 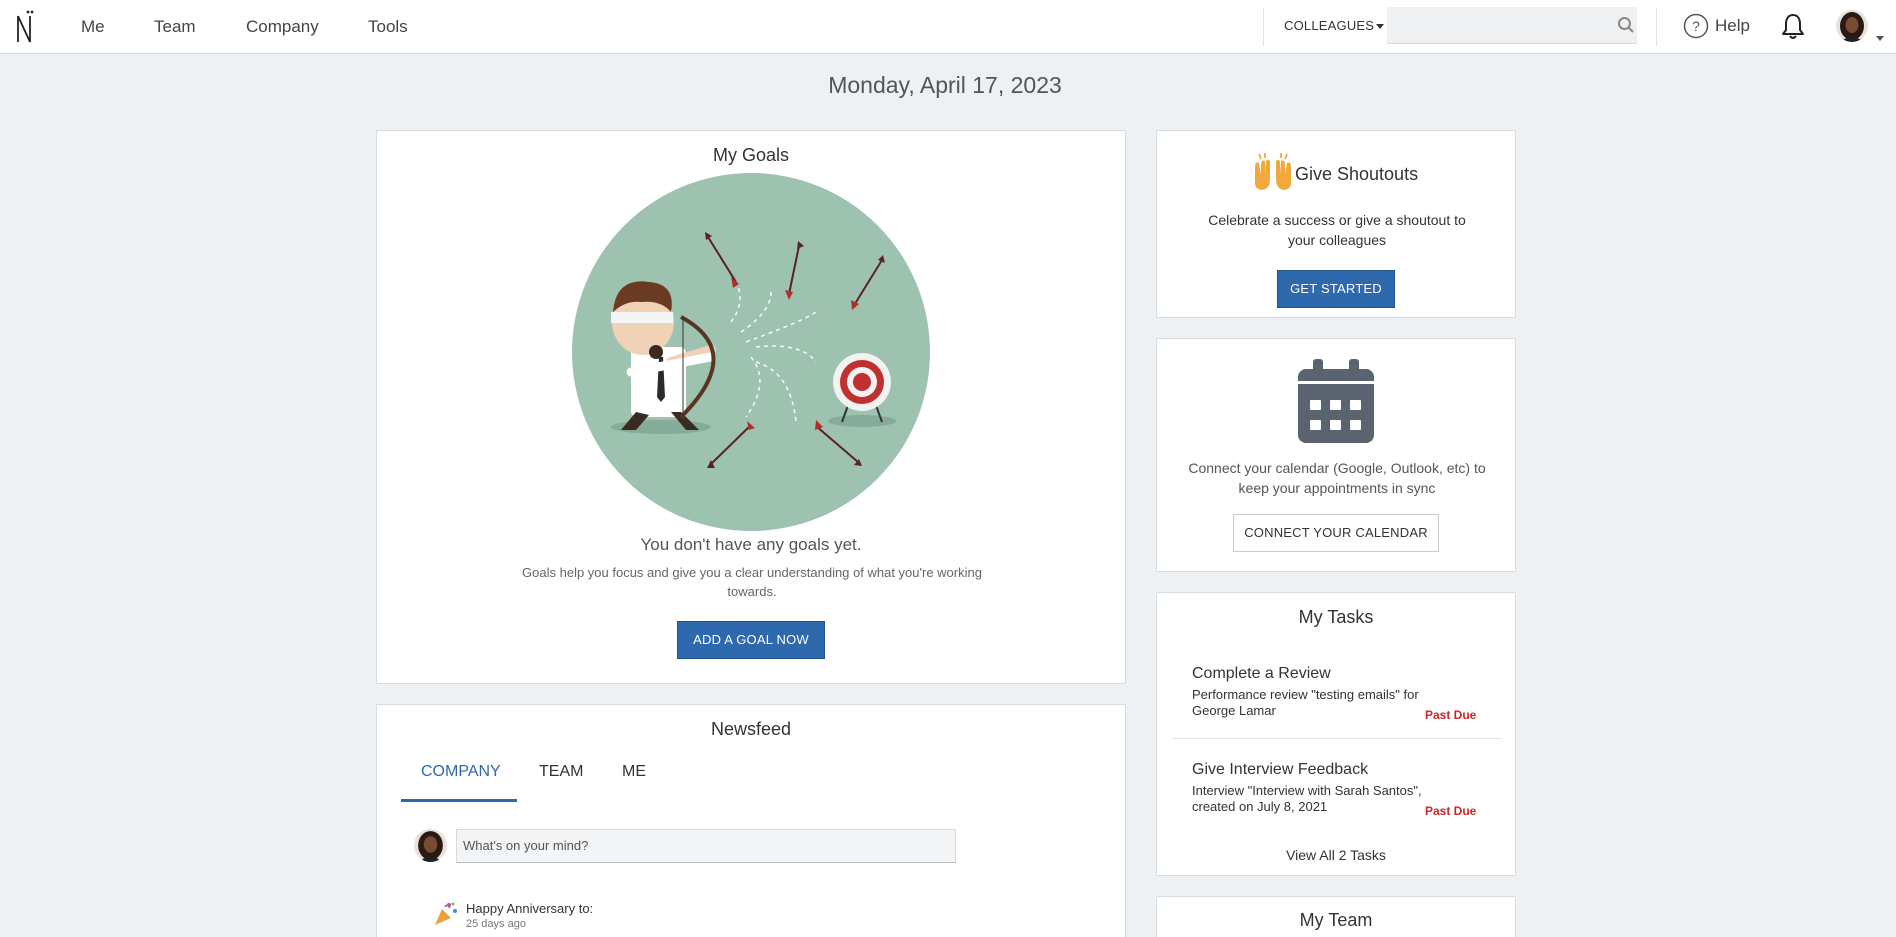 I want to click on add-goal-button: ADD A GOAL NOW, so click(x=751, y=640).